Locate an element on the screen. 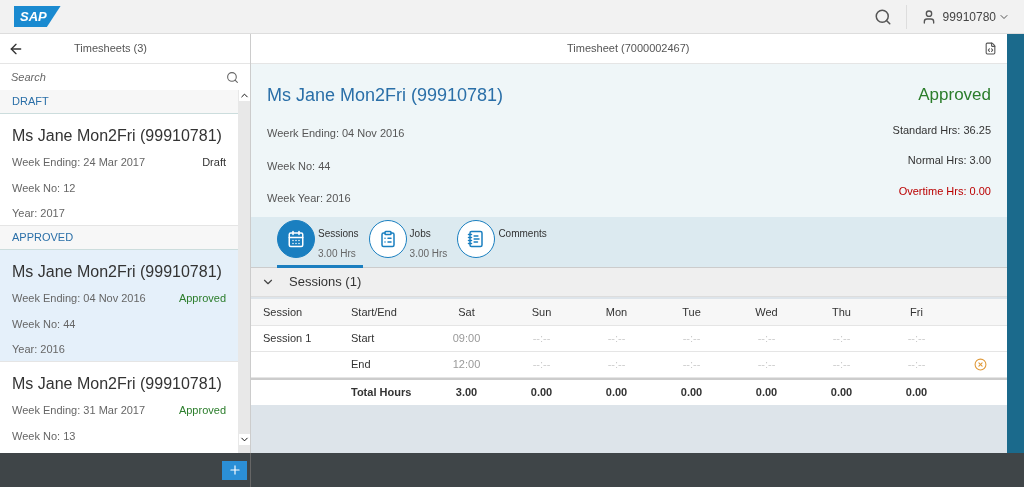 The image size is (1024, 487). column-header: Sun is located at coordinates (541, 312).